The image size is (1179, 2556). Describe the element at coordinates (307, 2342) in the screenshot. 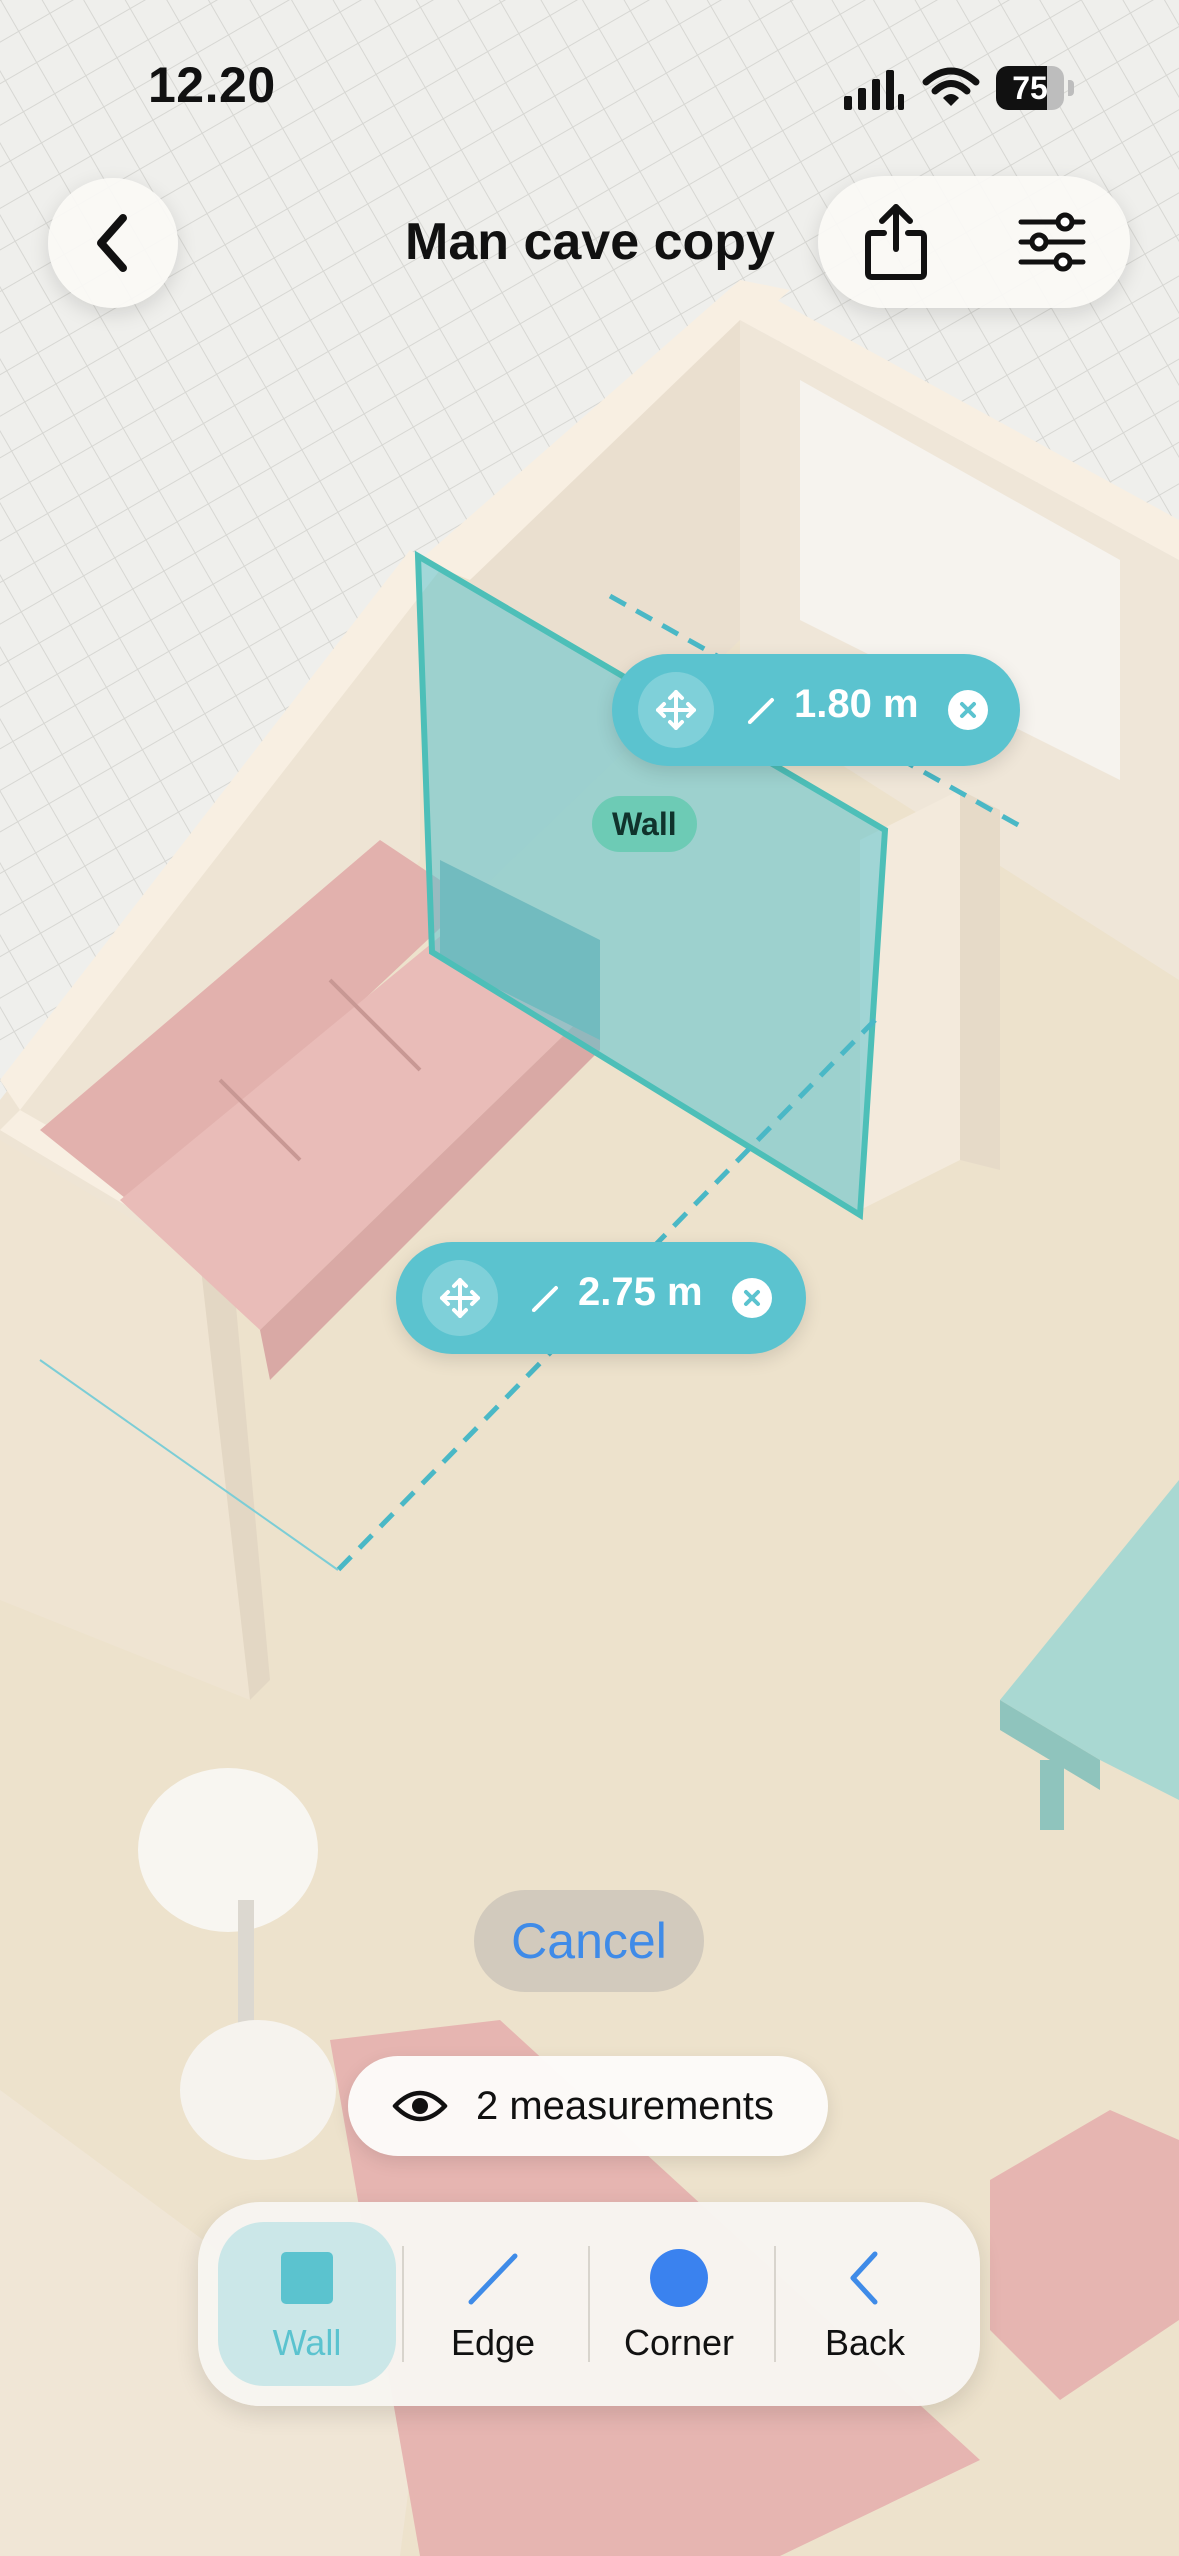

I see `tool-wall-label: Wall` at that location.